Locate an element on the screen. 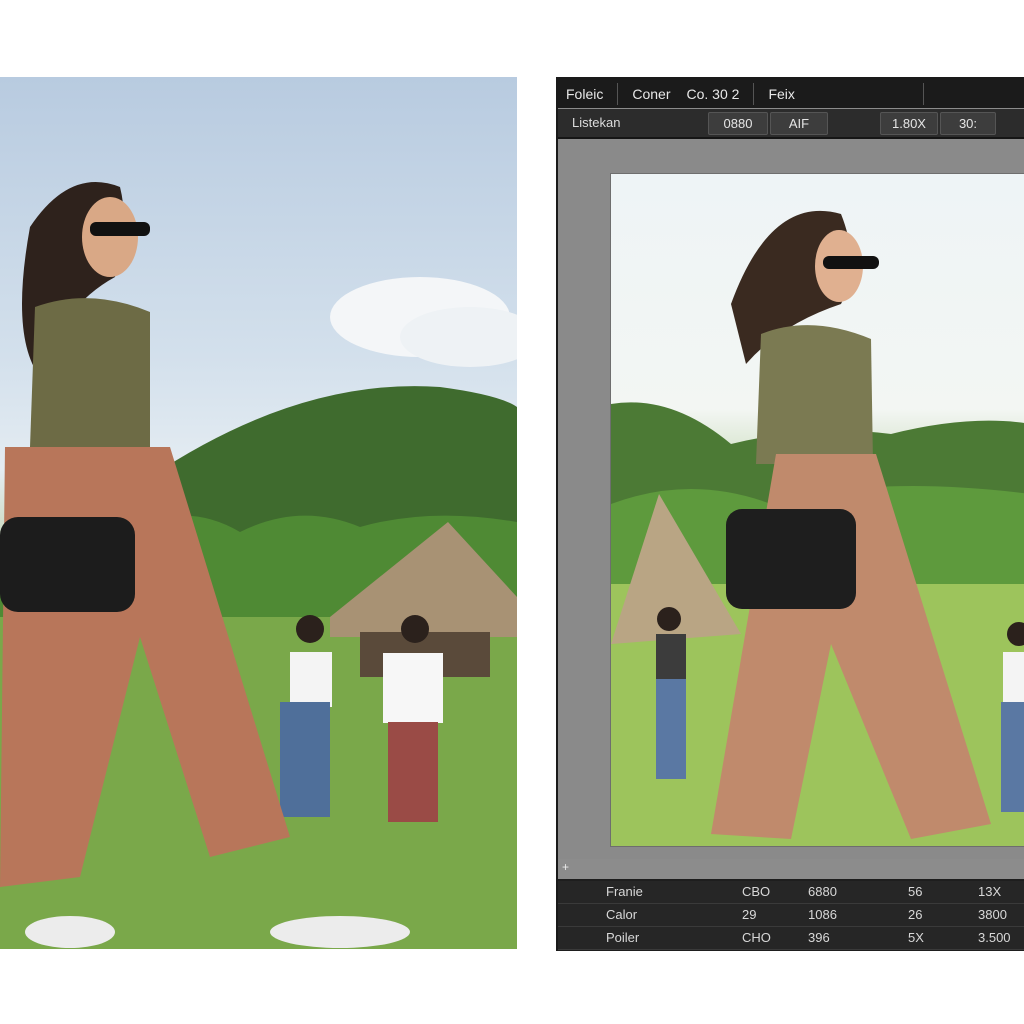 This screenshot has height=1024, width=1024. menu-coner: Coner is located at coordinates (651, 94).